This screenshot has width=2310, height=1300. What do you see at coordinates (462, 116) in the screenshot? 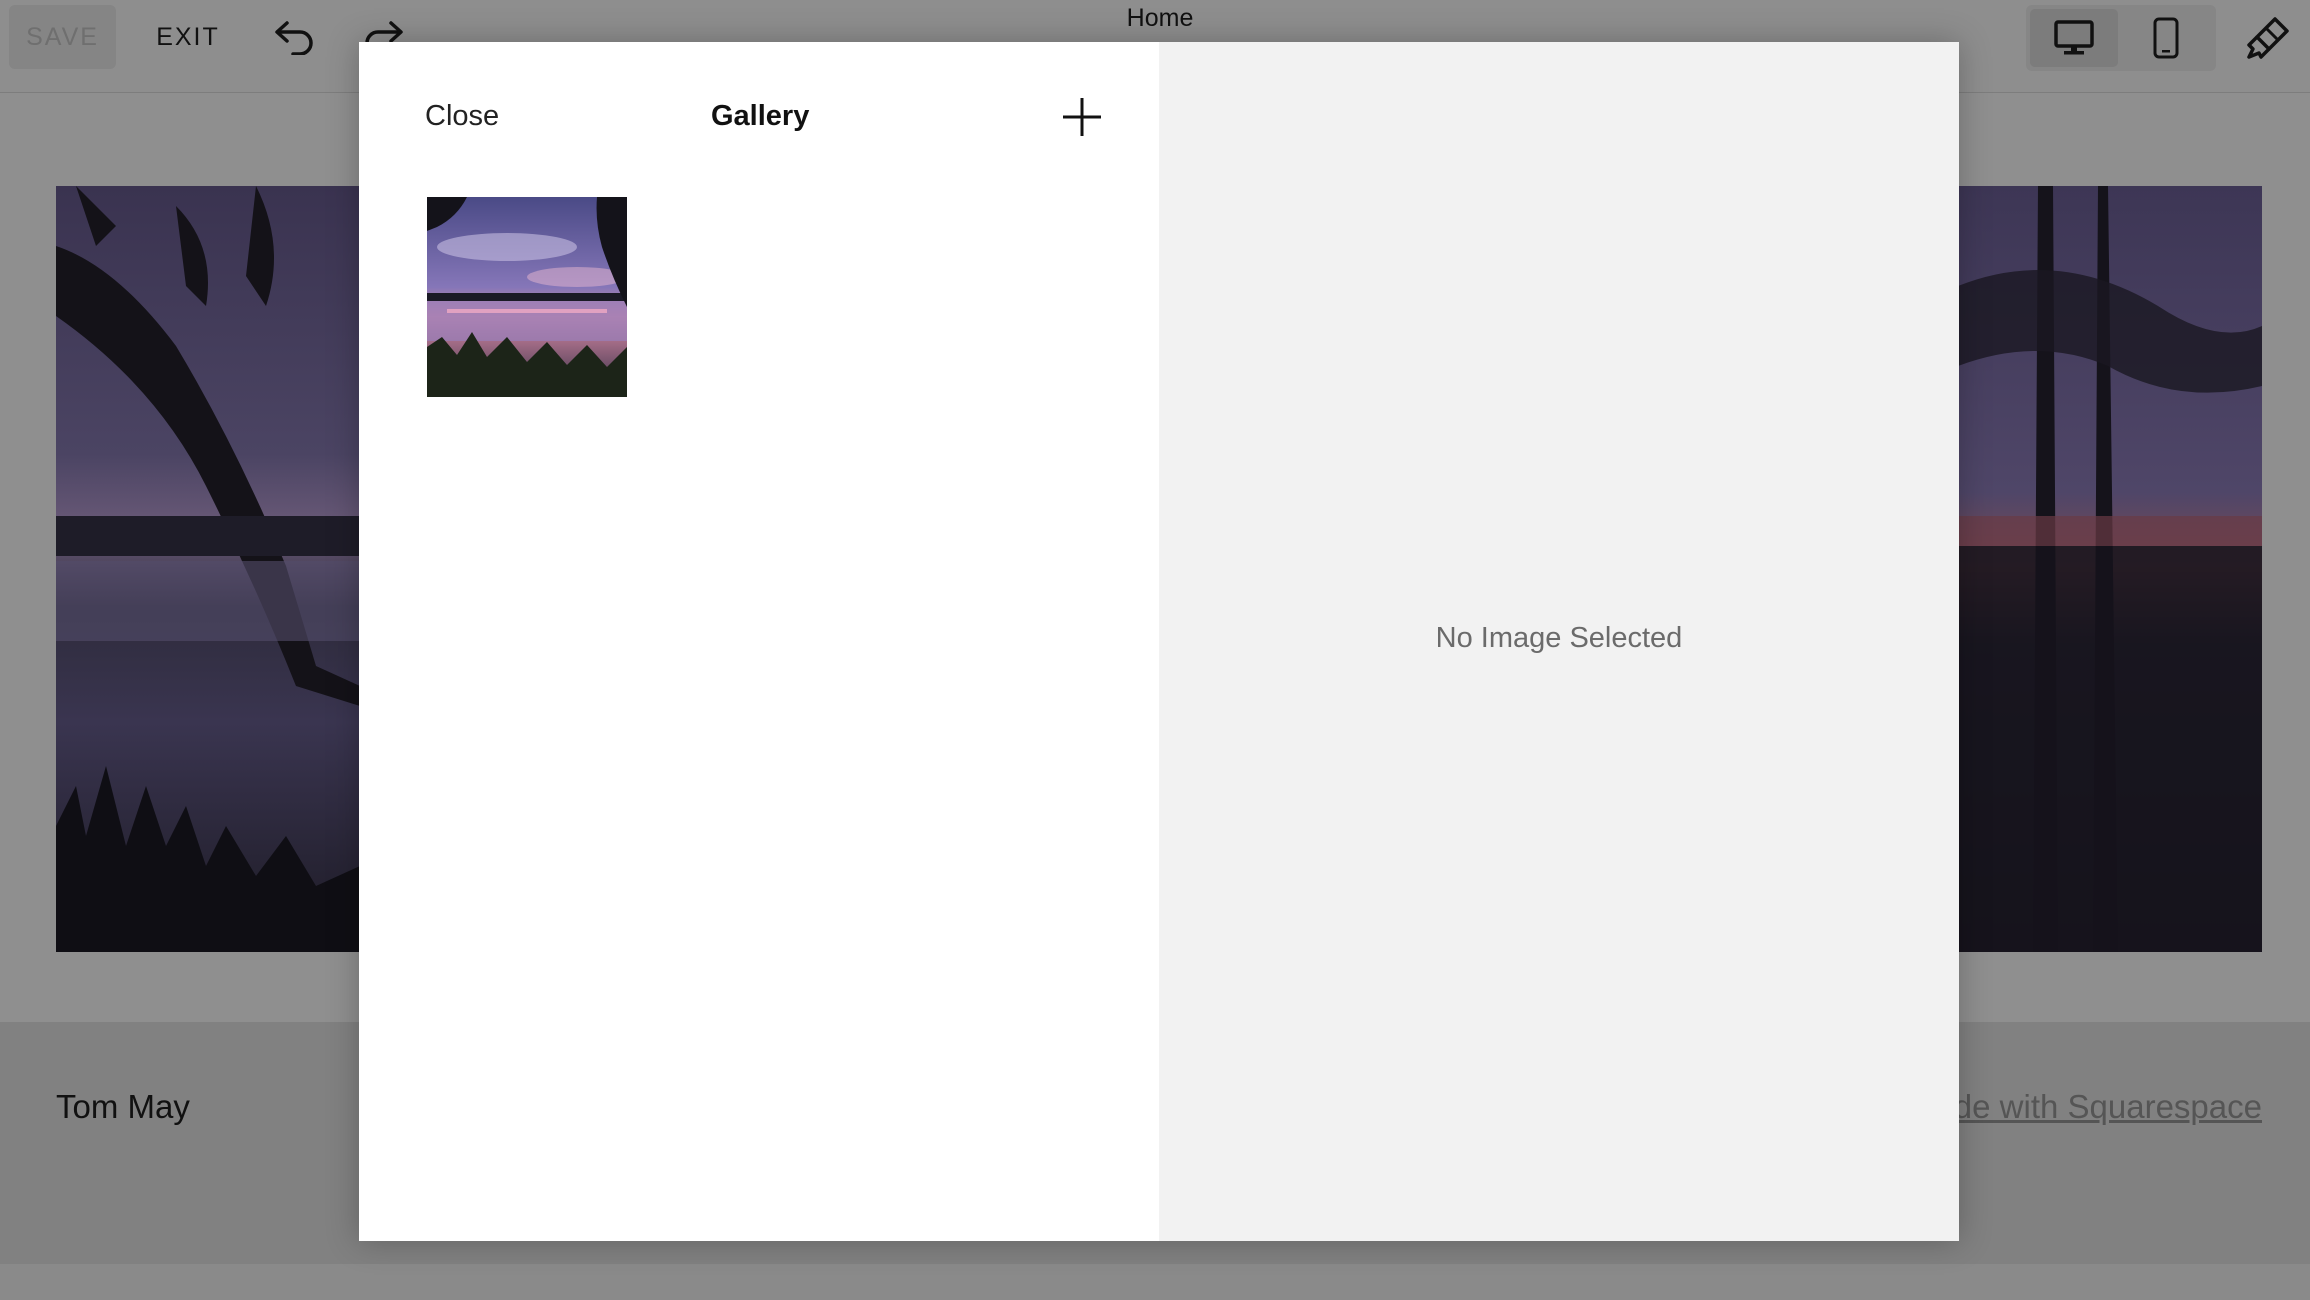
I see `close-button: Close` at bounding box center [462, 116].